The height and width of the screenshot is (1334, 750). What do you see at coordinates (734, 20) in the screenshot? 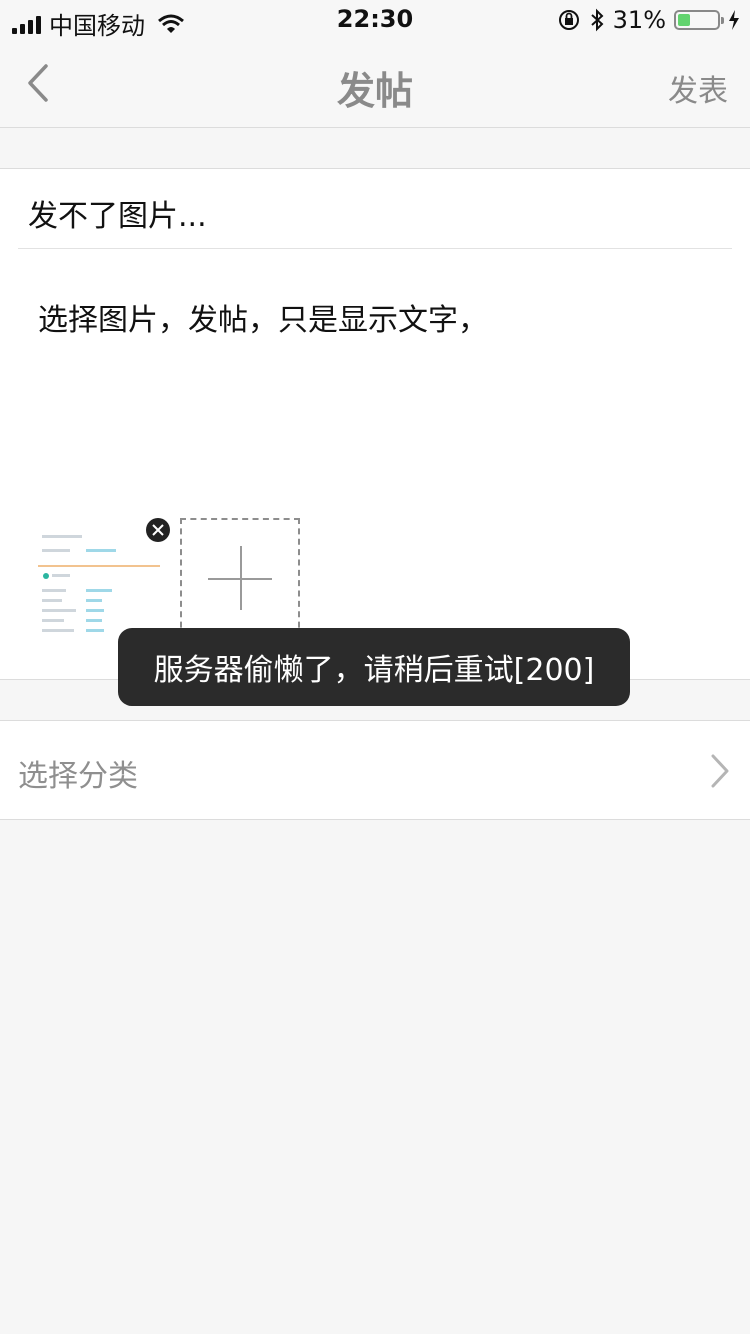
I see `charging-icon` at bounding box center [734, 20].